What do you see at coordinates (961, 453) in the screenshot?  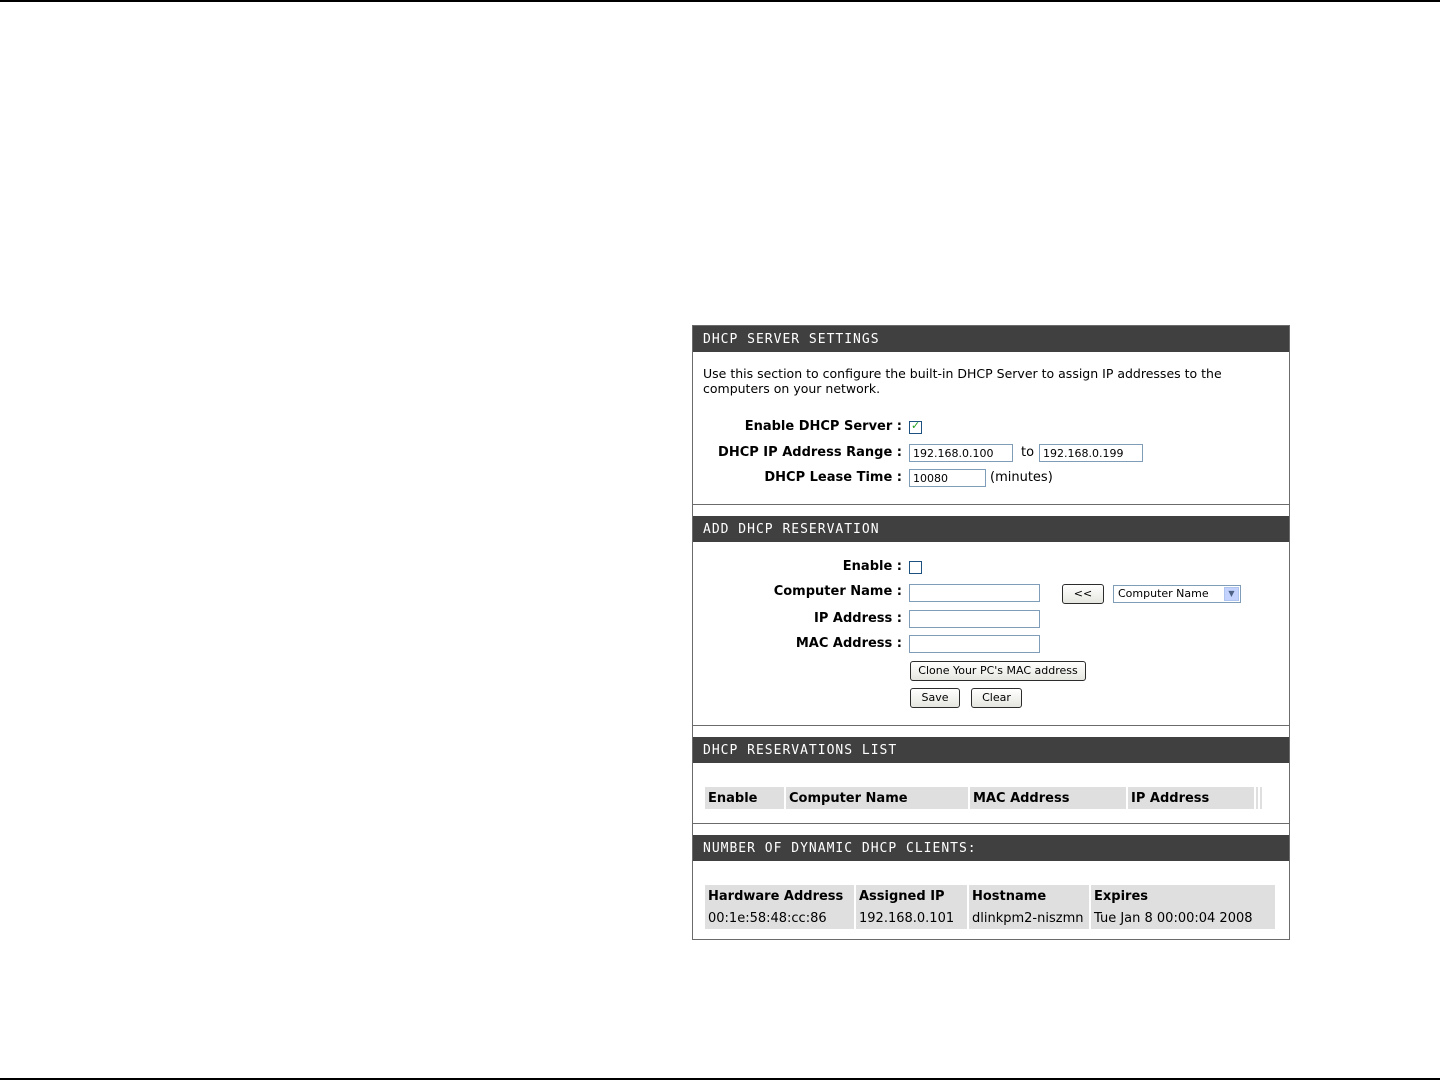 I see `range-start-input` at bounding box center [961, 453].